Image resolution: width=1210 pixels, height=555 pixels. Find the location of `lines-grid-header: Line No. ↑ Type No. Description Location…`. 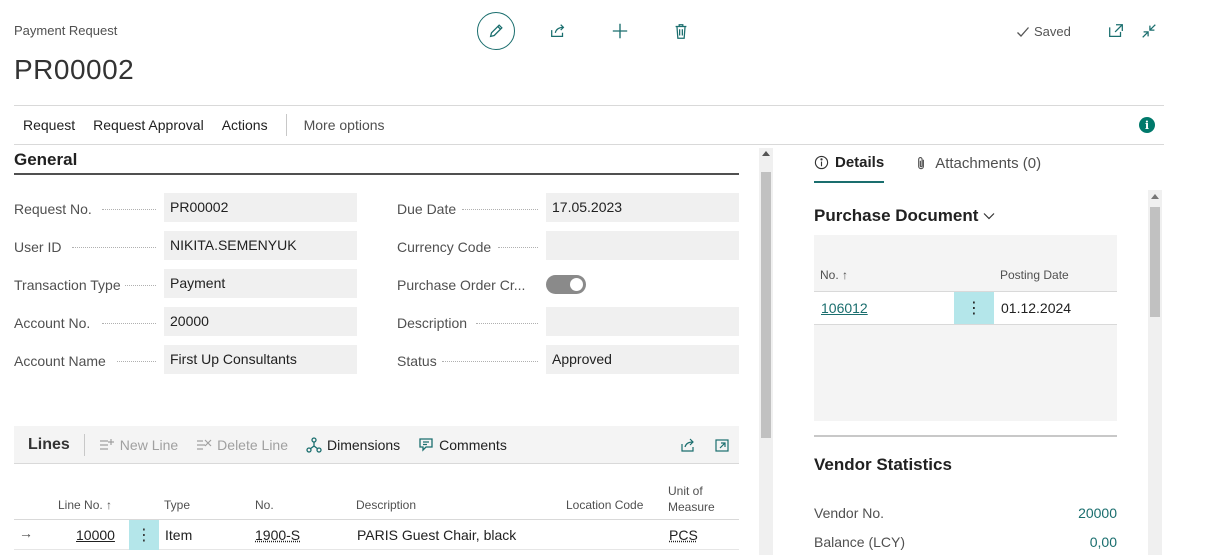

lines-grid-header: Line No. ↑ Type No. Description Location… is located at coordinates (376, 492).